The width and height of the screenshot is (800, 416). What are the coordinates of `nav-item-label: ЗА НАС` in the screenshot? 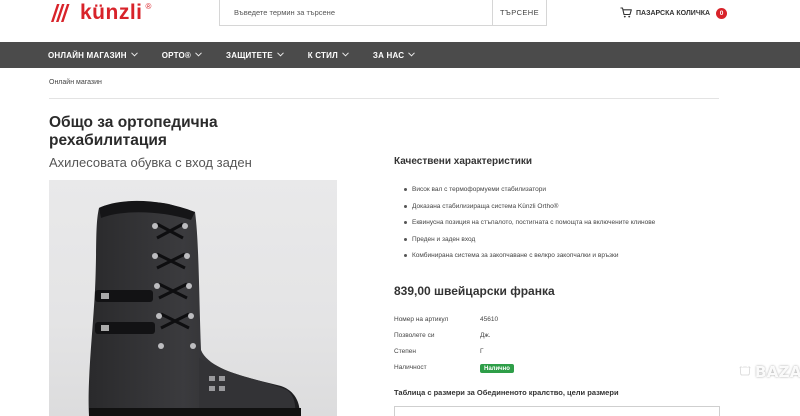 It's located at (388, 55).